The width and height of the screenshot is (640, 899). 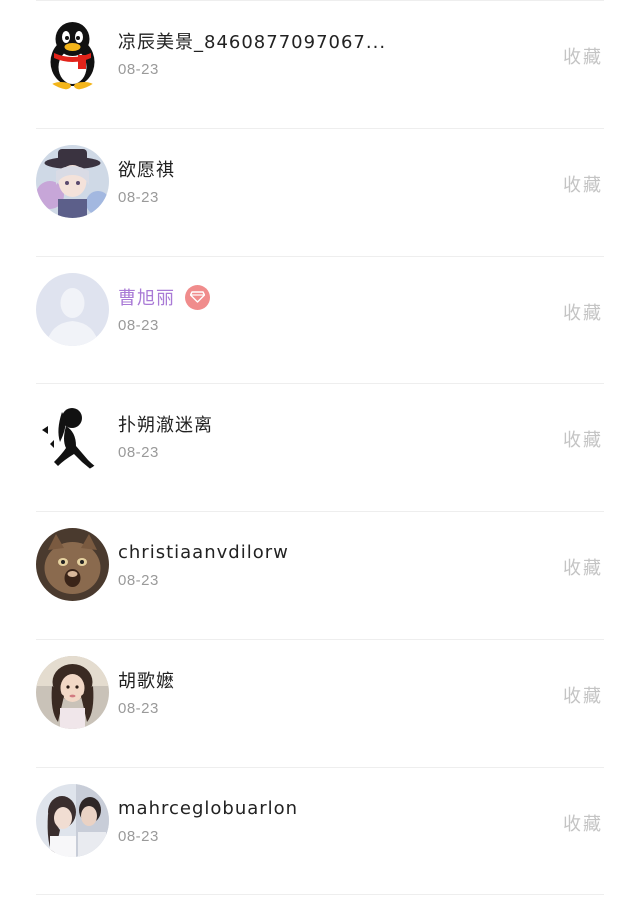 I want to click on list-item: 凉辰美景_8460877097067... 08-23 收藏, so click(x=320, y=64).